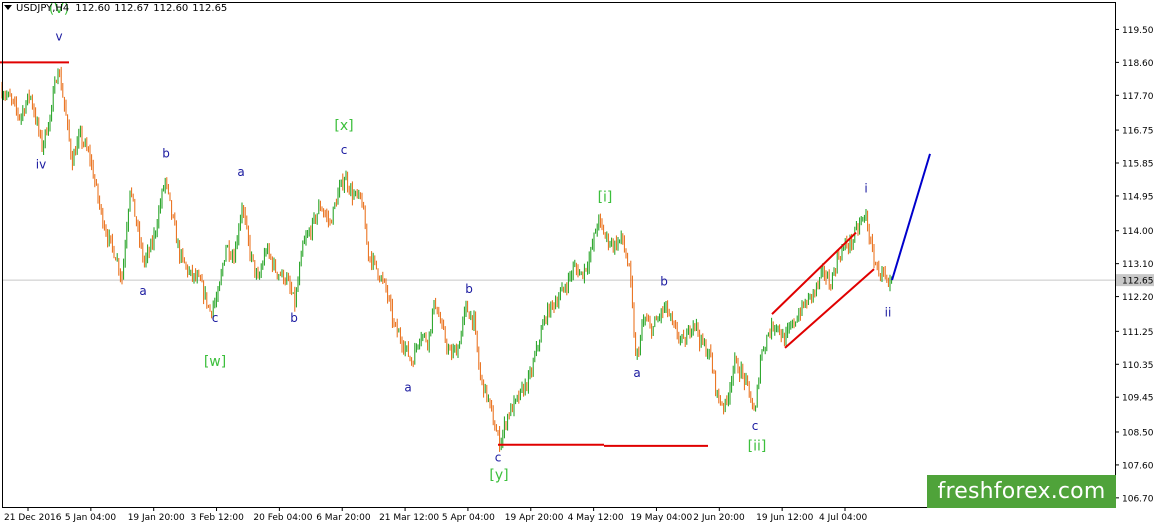 The image size is (1155, 527). Describe the element at coordinates (58, 36) in the screenshot. I see `wave-label: v` at that location.